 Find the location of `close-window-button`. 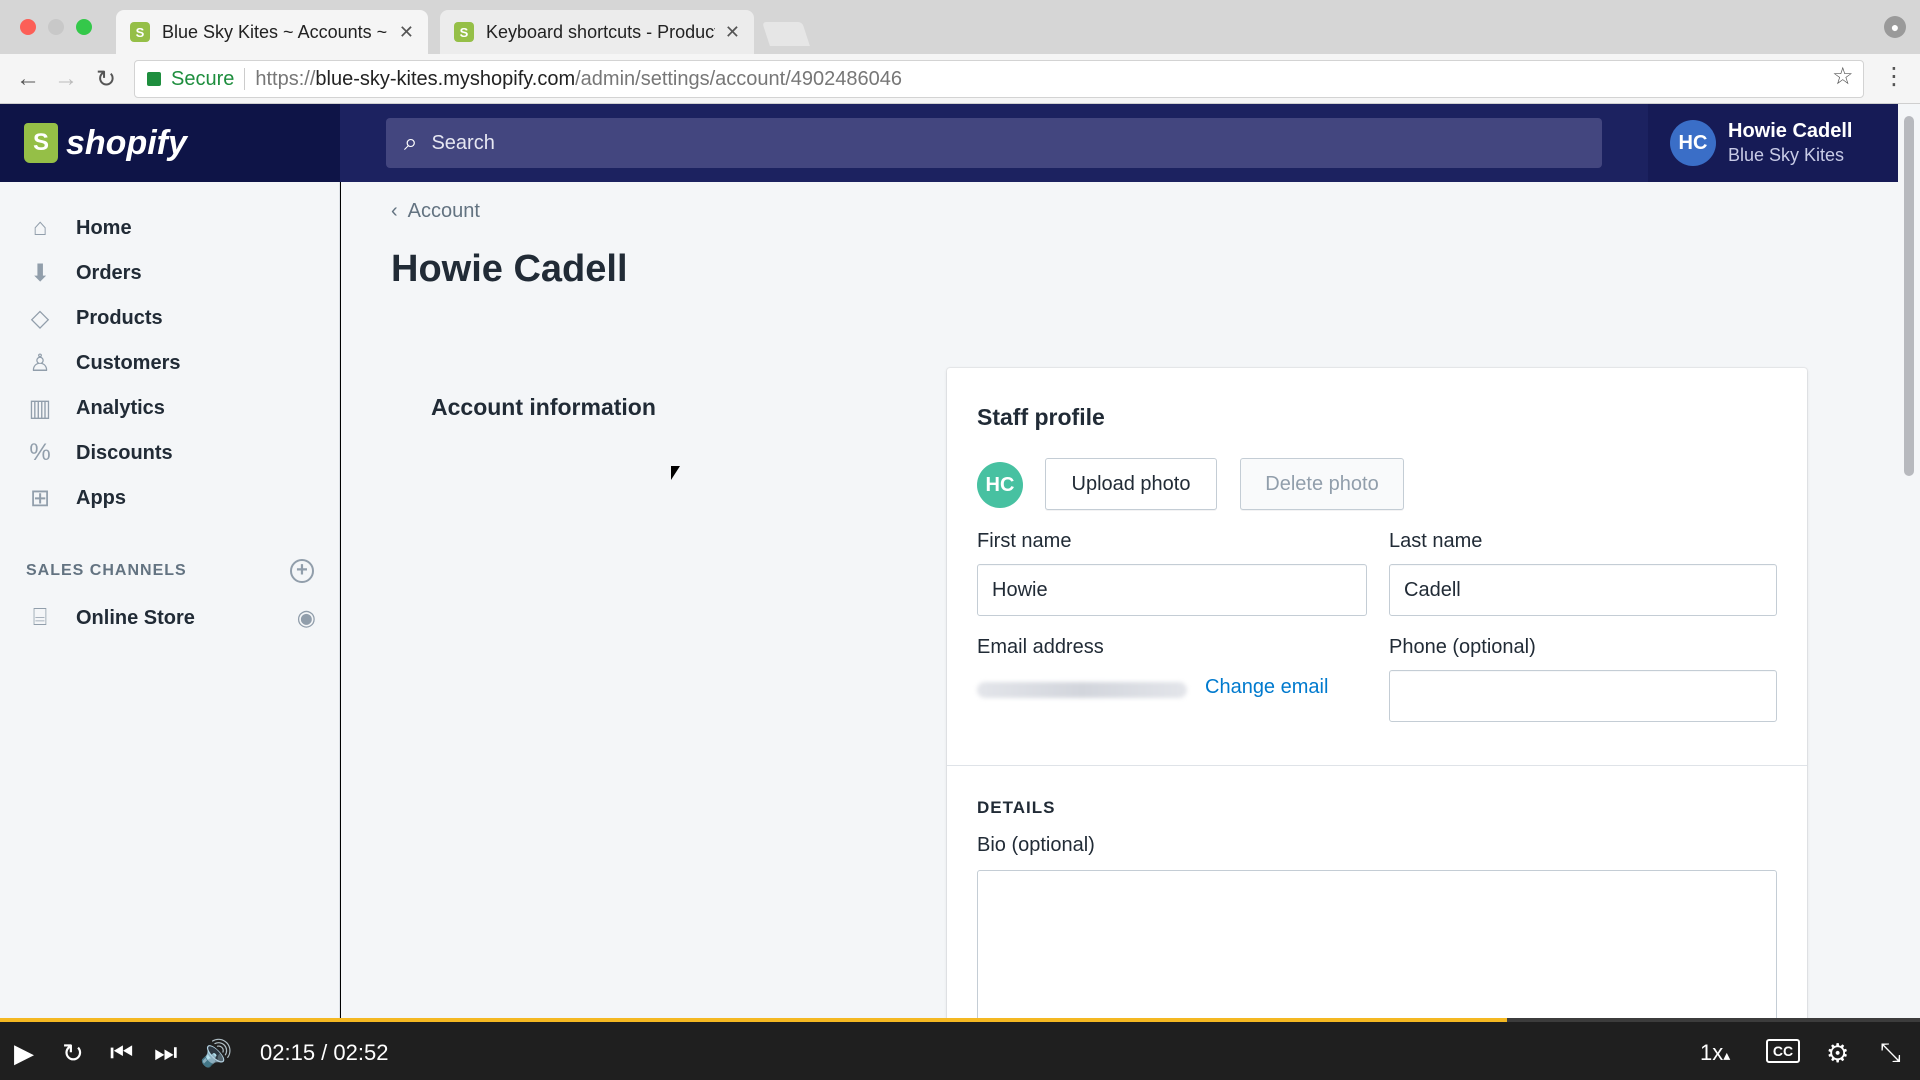

close-window-button is located at coordinates (28, 27).